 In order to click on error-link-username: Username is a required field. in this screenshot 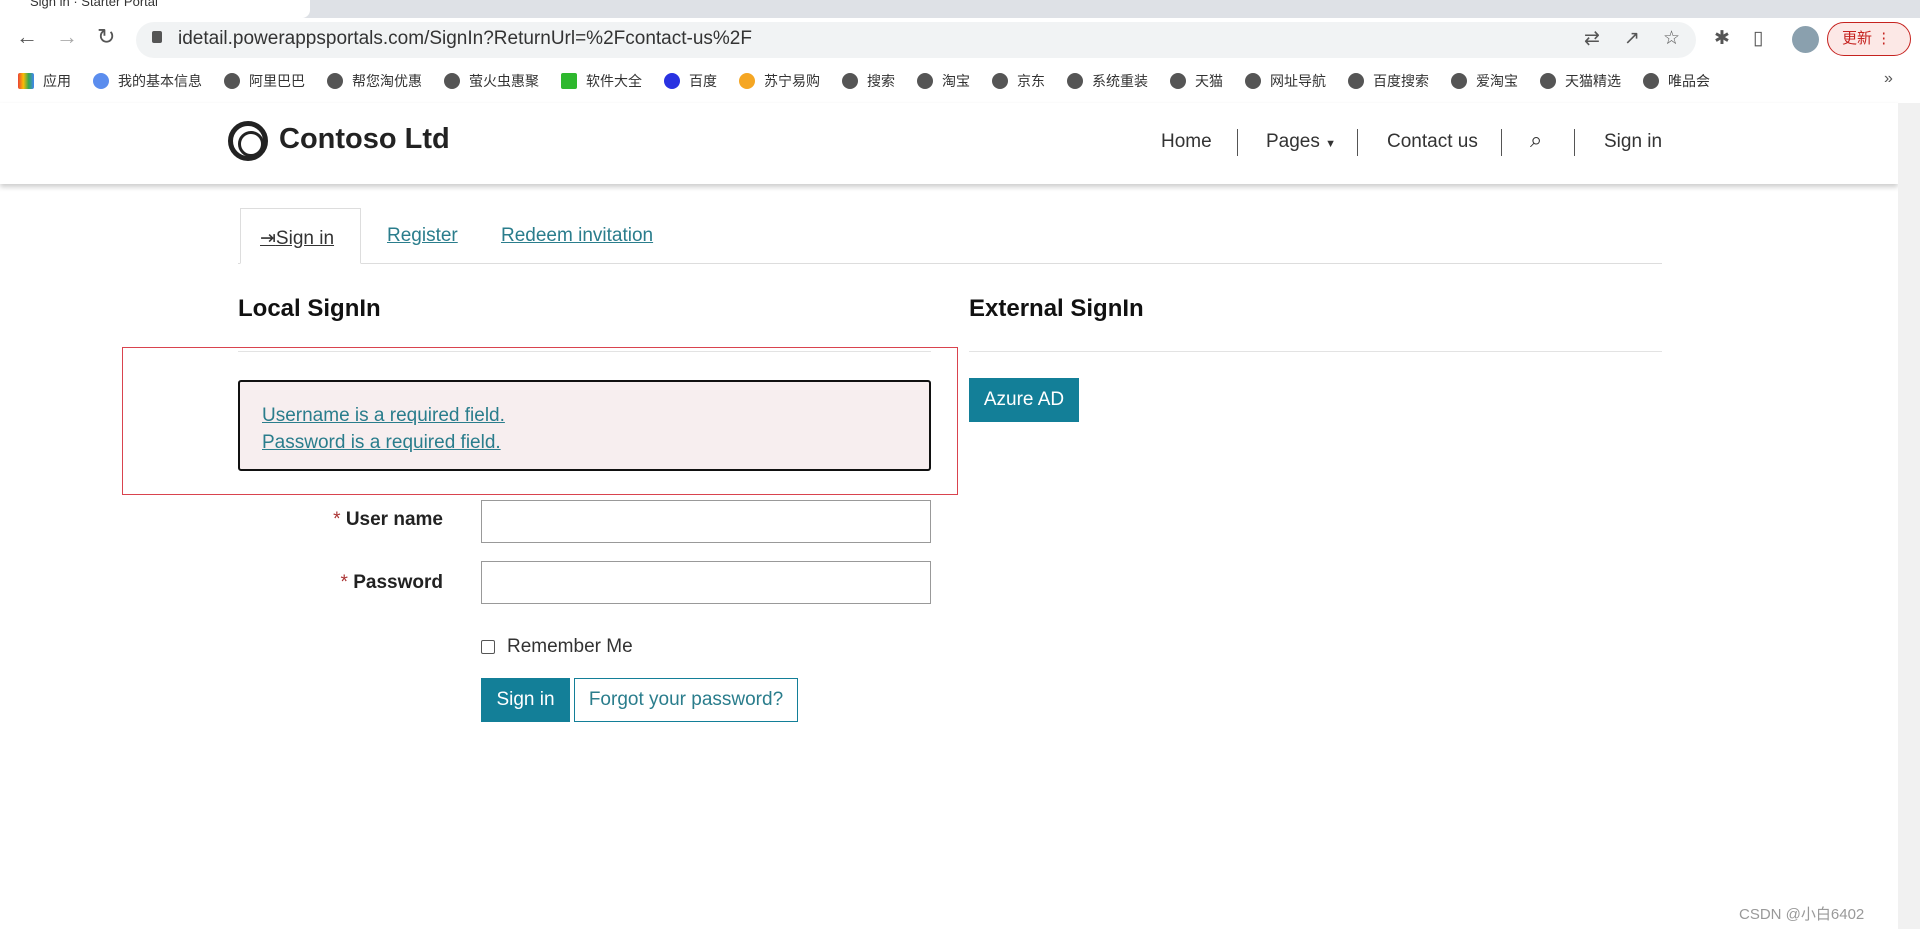, I will do `click(595, 415)`.